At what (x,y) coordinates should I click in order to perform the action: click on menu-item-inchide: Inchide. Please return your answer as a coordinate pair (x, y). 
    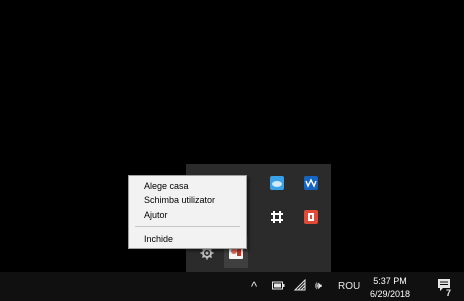
    Looking at the image, I should click on (158, 239).